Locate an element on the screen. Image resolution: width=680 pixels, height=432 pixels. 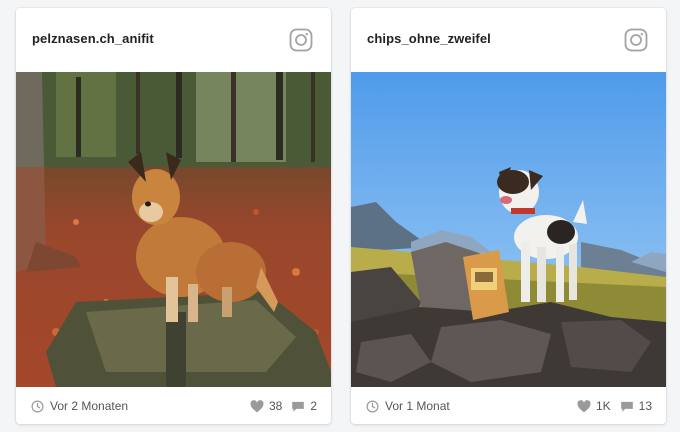
post-stats: 38 2 is located at coordinates (283, 406).